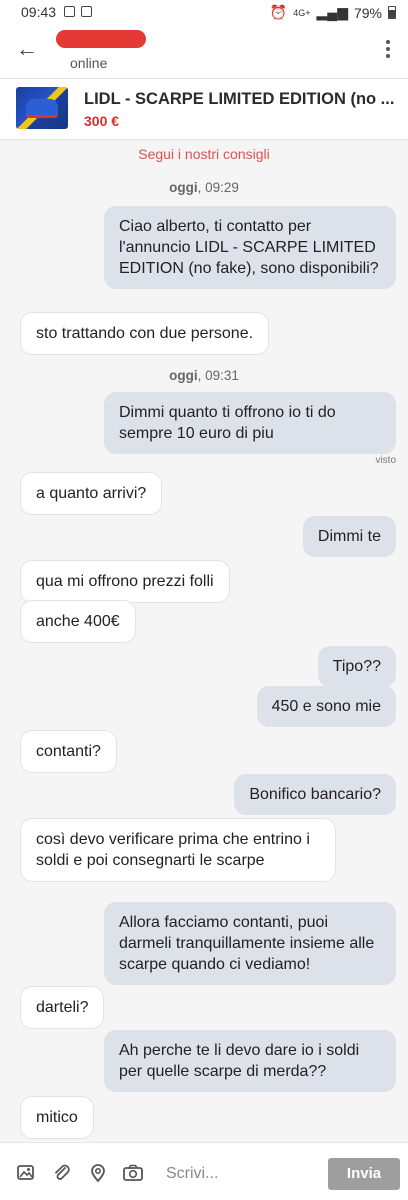  What do you see at coordinates (62, 1007) in the screenshot?
I see `message-incoming: darteli?` at bounding box center [62, 1007].